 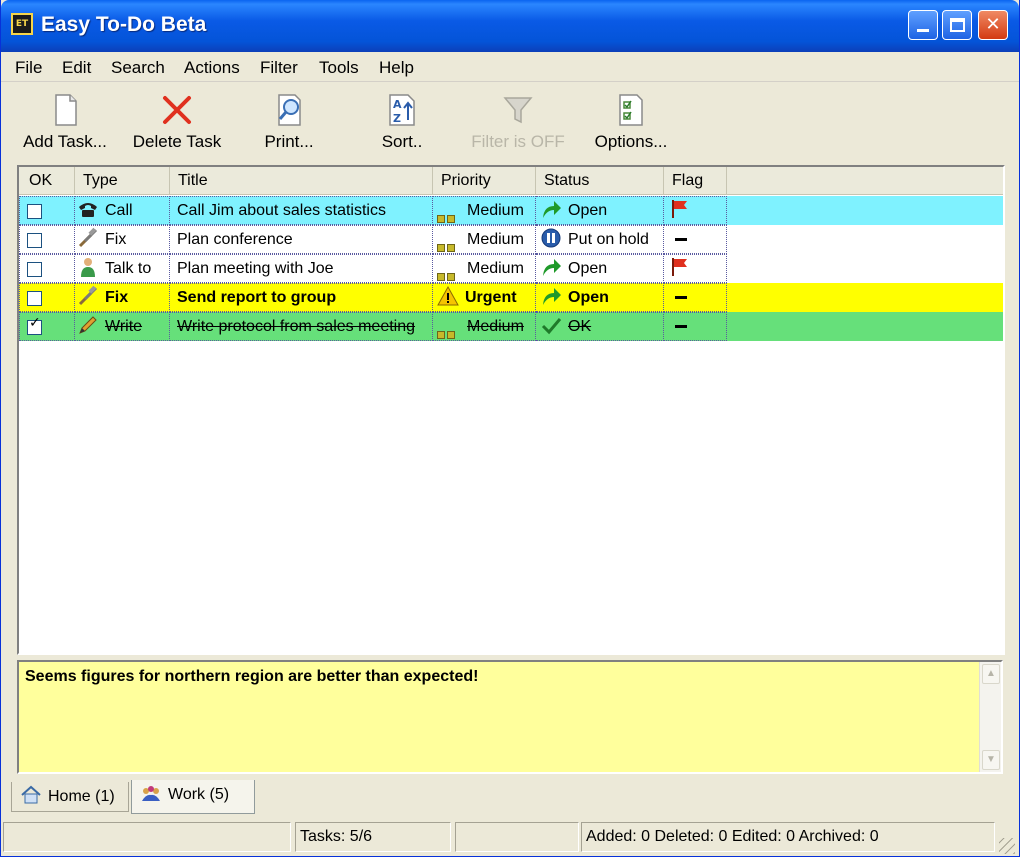 What do you see at coordinates (339, 68) in the screenshot?
I see `menu-tools: Tools` at bounding box center [339, 68].